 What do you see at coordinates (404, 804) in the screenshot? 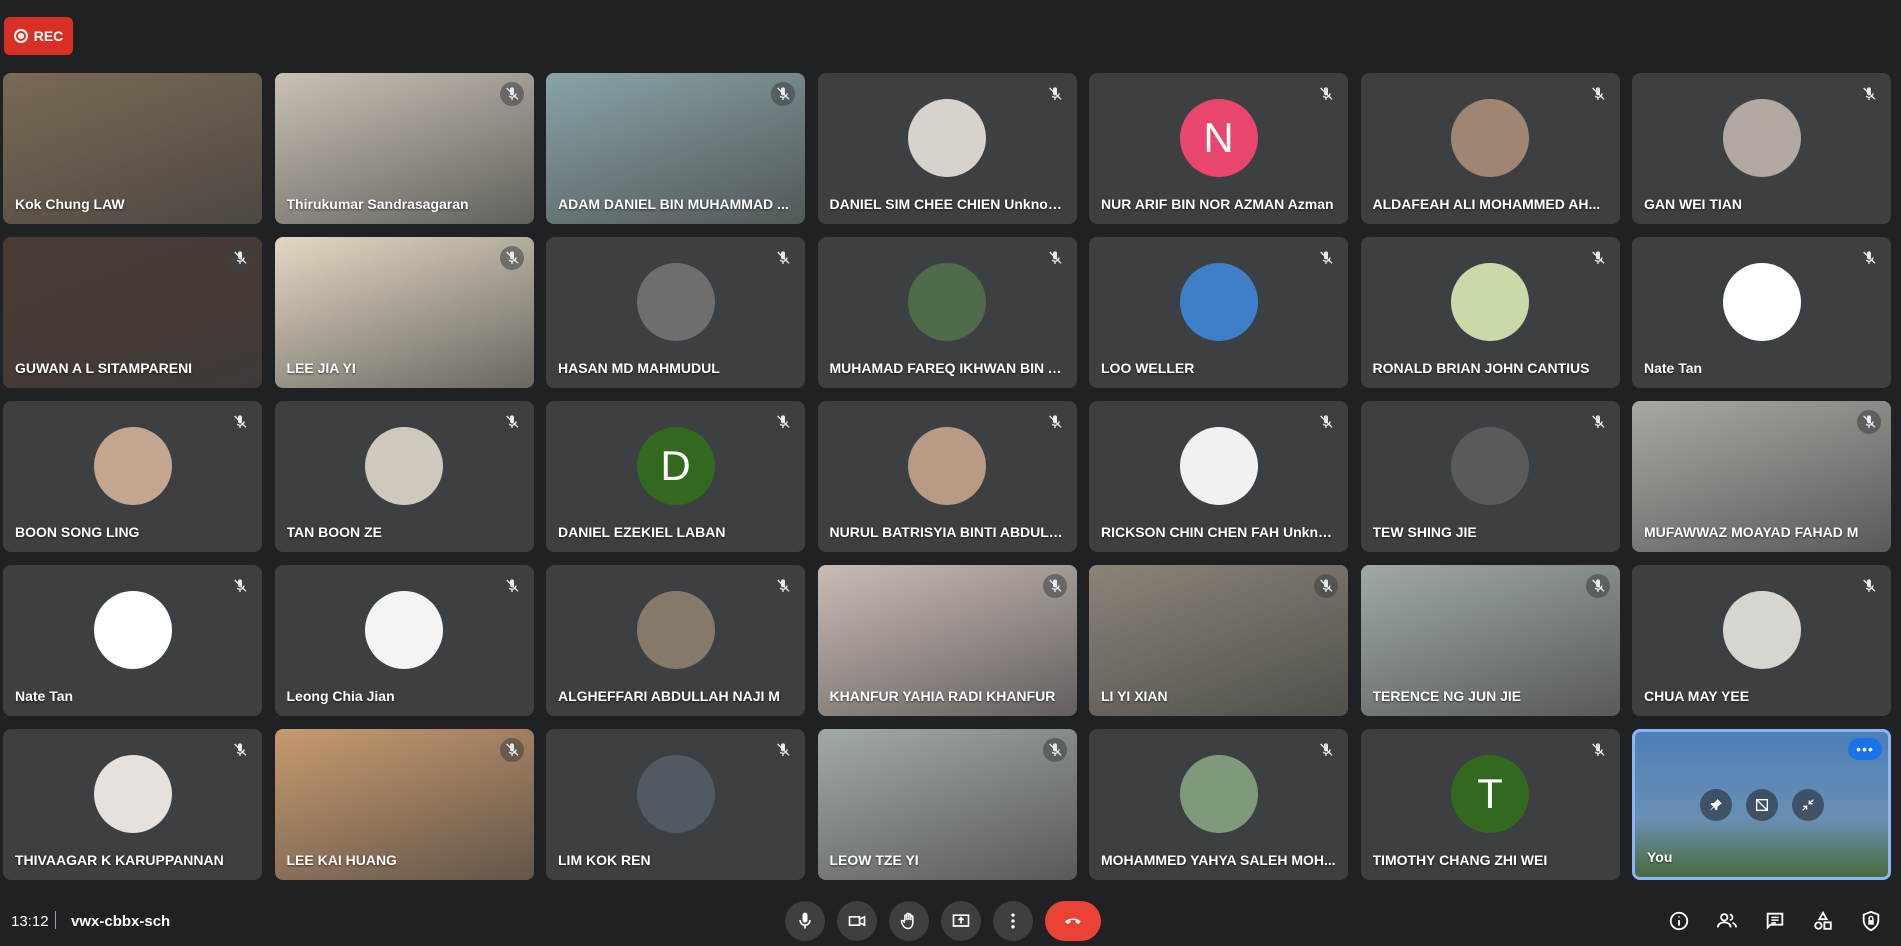
I see `participant-tile: LEE KAI HUANG` at bounding box center [404, 804].